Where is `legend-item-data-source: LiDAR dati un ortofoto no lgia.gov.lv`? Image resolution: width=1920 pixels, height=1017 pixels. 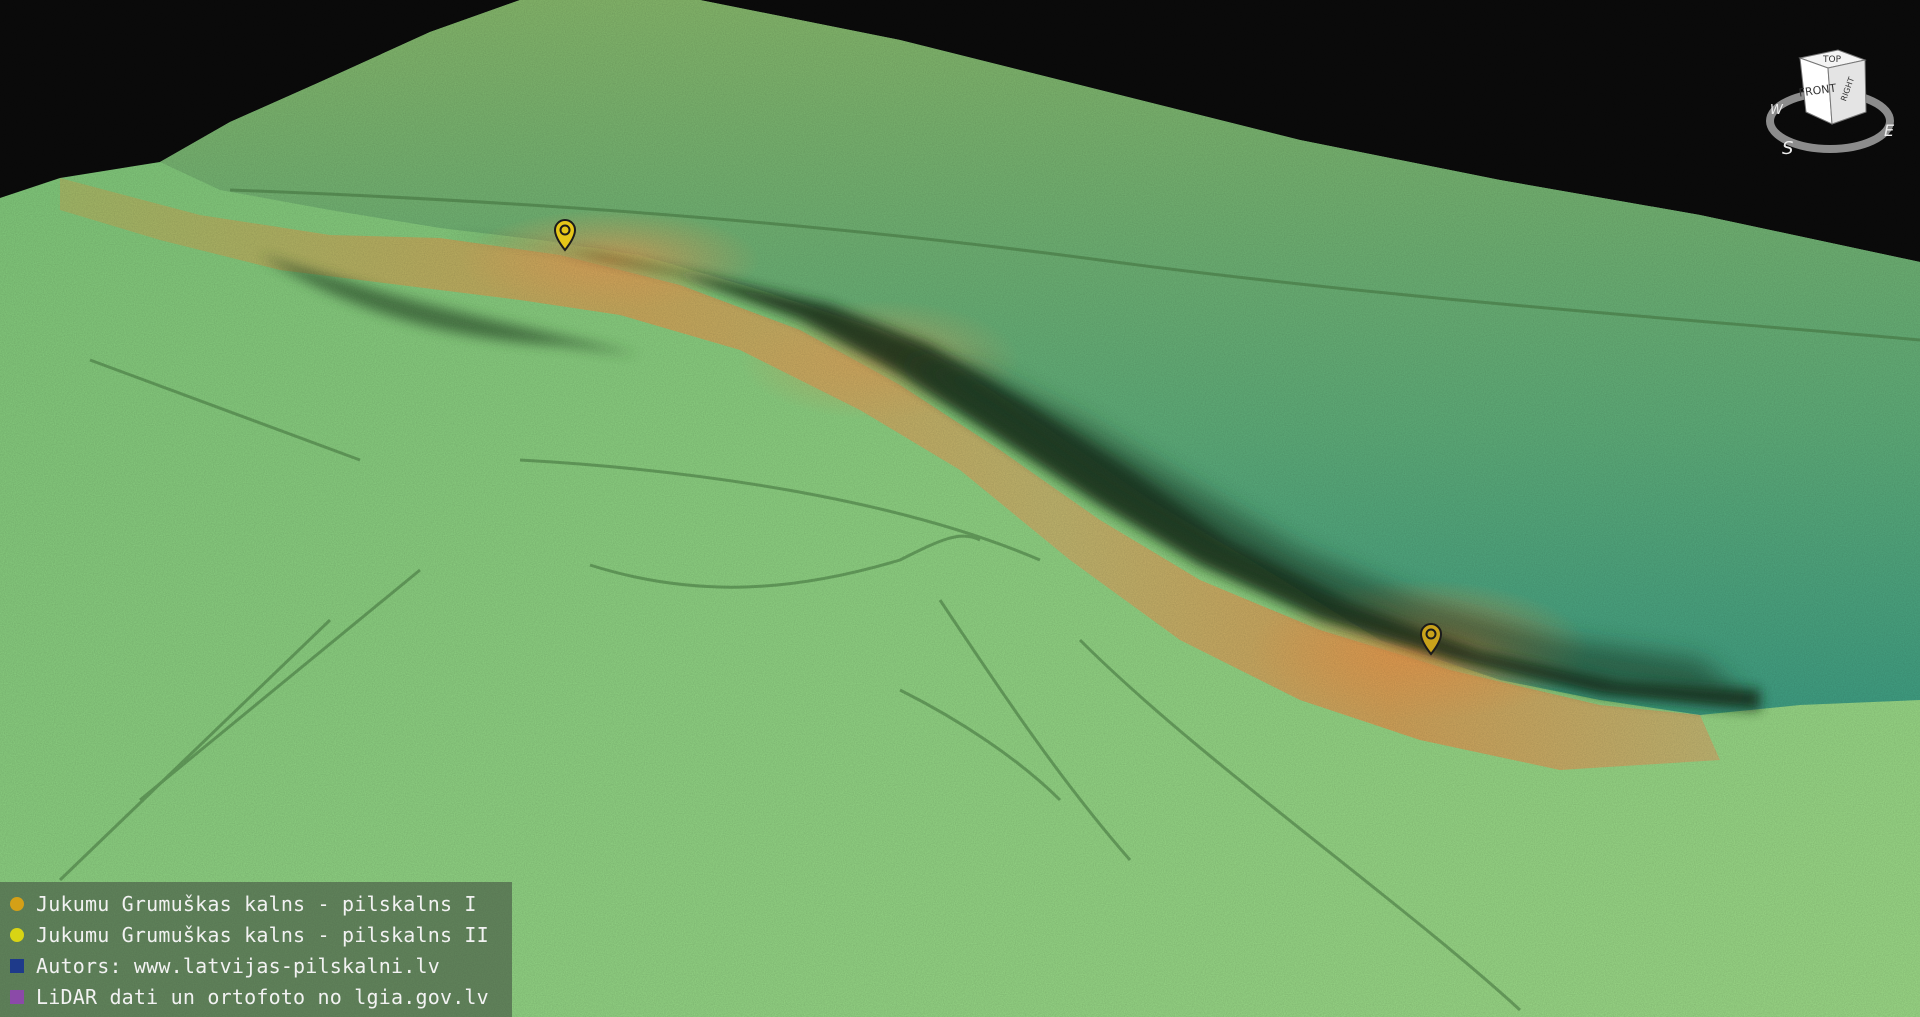 legend-item-data-source: LiDAR dati un ortofoto no lgia.gov.lv is located at coordinates (256, 996).